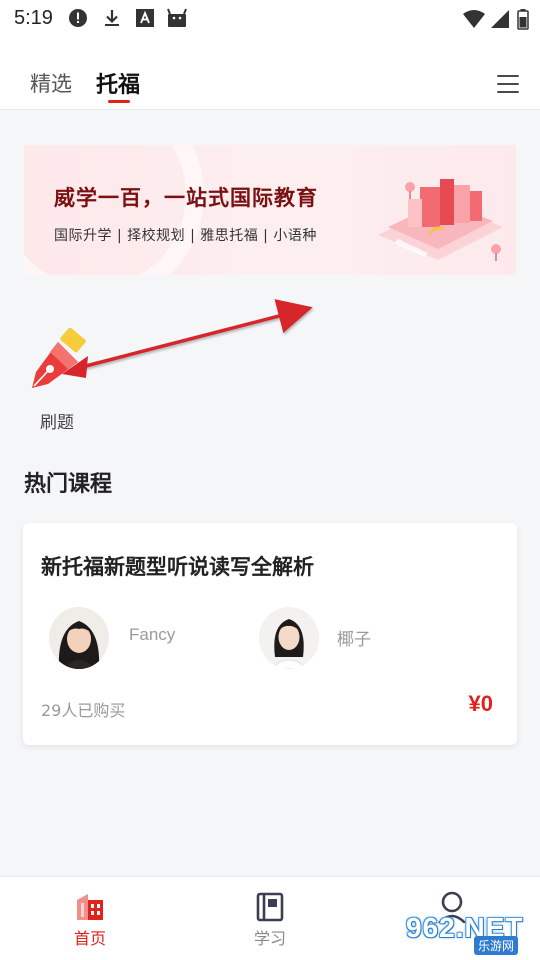  I want to click on nav-study: 学习, so click(270, 918).